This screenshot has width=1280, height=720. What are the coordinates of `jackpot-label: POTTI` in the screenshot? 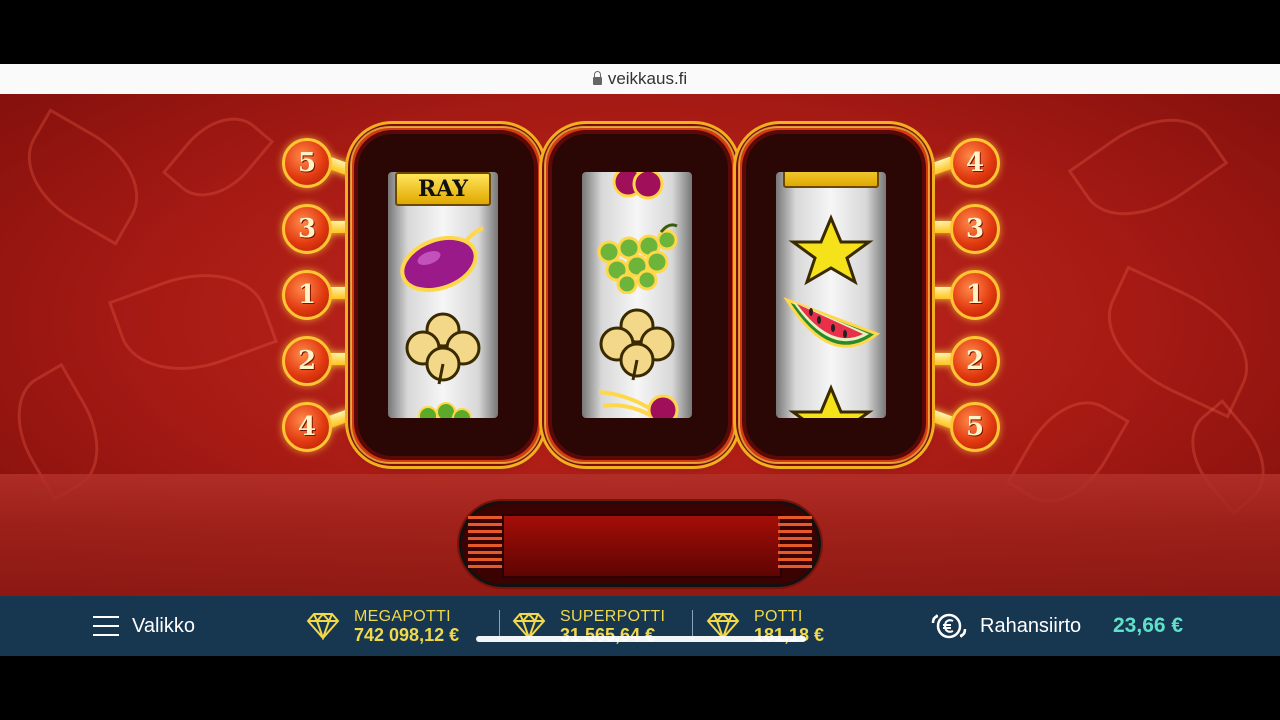 It's located at (778, 616).